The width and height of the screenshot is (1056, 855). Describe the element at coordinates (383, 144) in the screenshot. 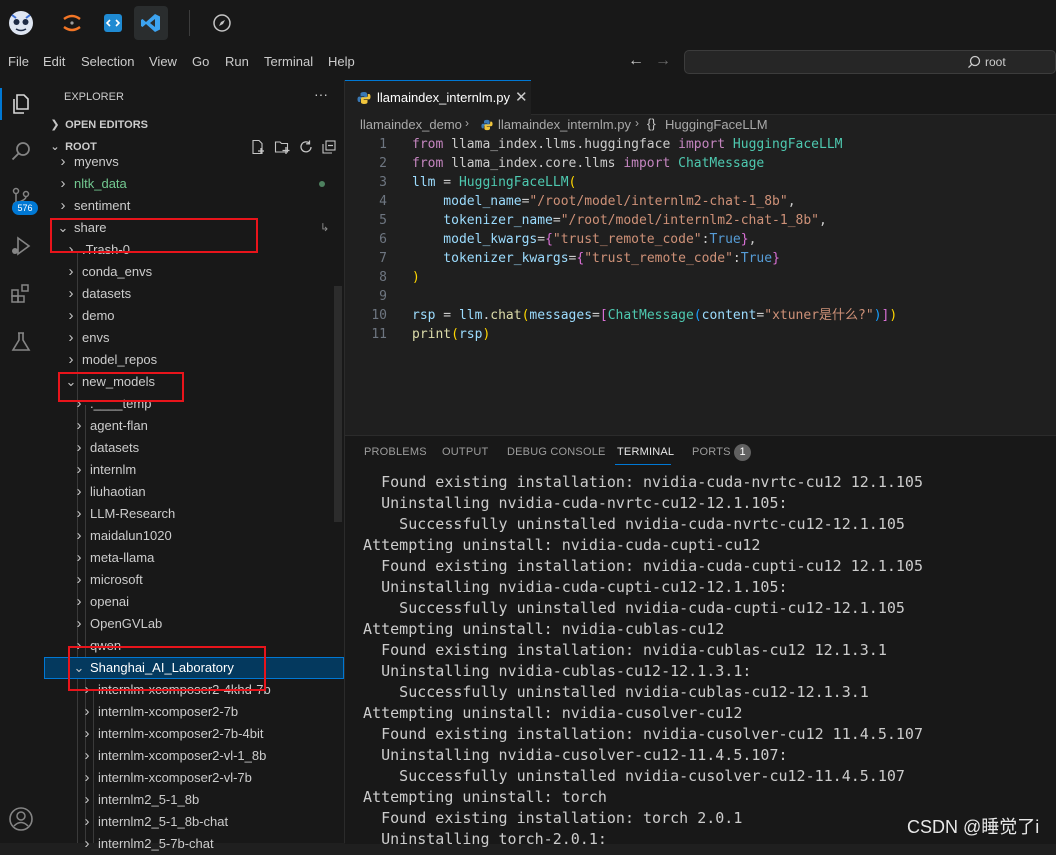

I see `line-number: 1` at that location.